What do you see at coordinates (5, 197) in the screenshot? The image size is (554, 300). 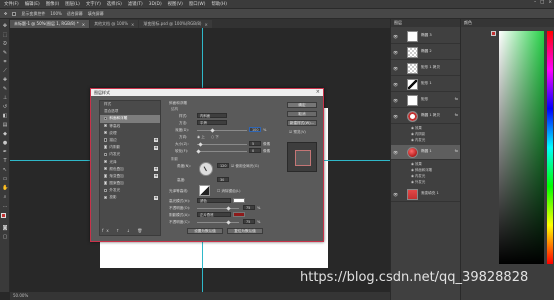 I see `zoom-icon: ⌕` at bounding box center [5, 197].